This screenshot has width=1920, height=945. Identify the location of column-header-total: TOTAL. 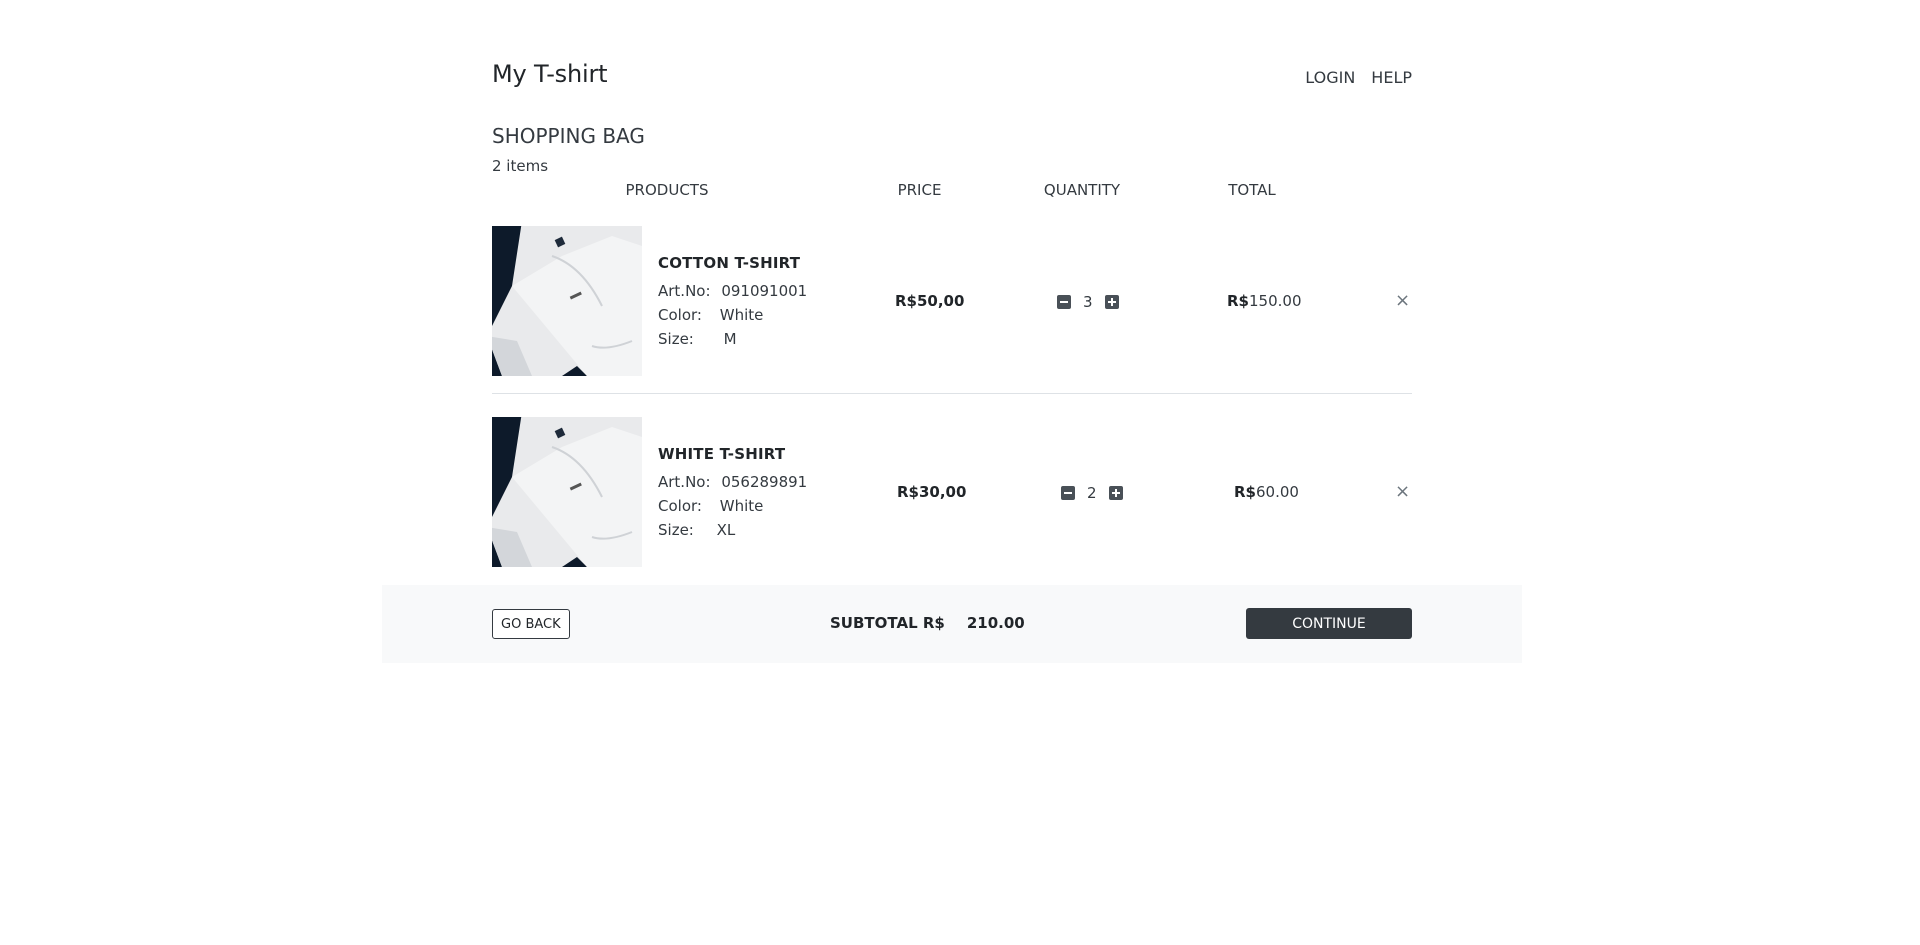
(1252, 190).